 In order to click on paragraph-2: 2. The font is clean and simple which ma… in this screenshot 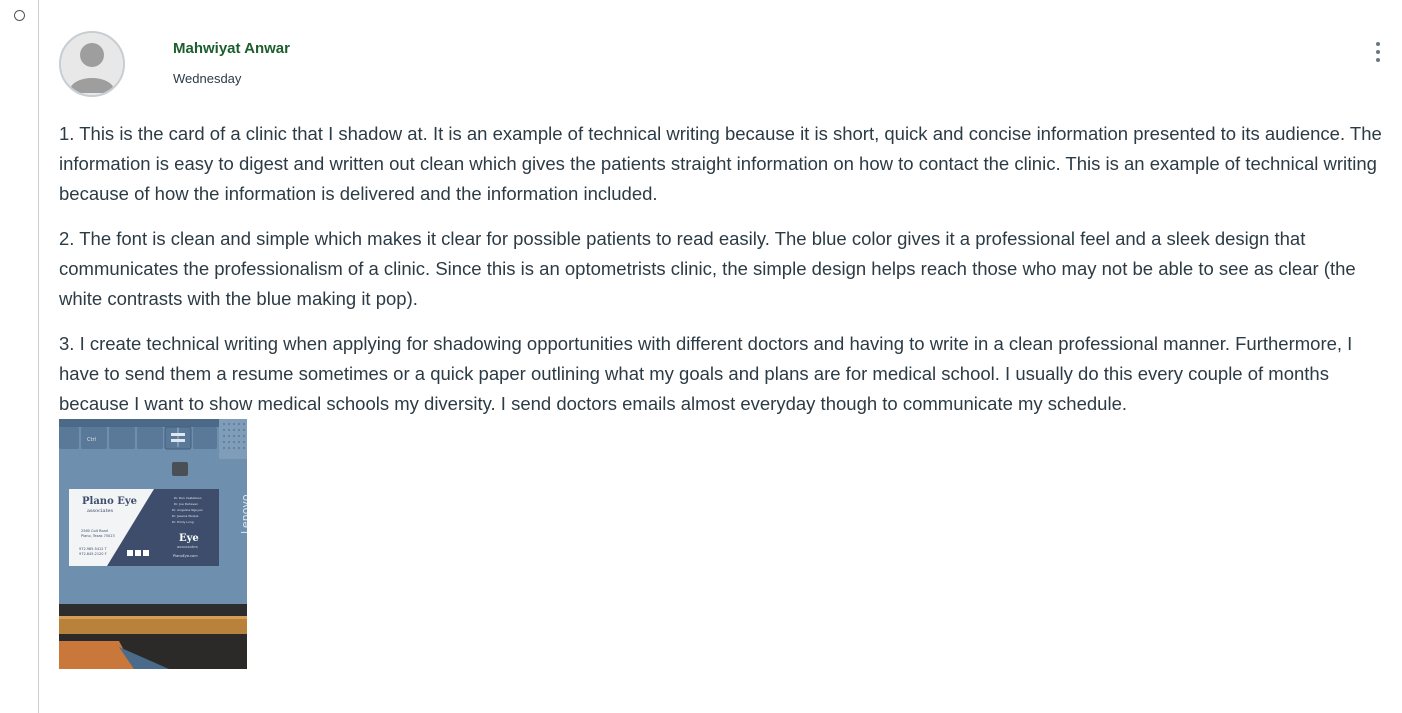, I will do `click(707, 268)`.